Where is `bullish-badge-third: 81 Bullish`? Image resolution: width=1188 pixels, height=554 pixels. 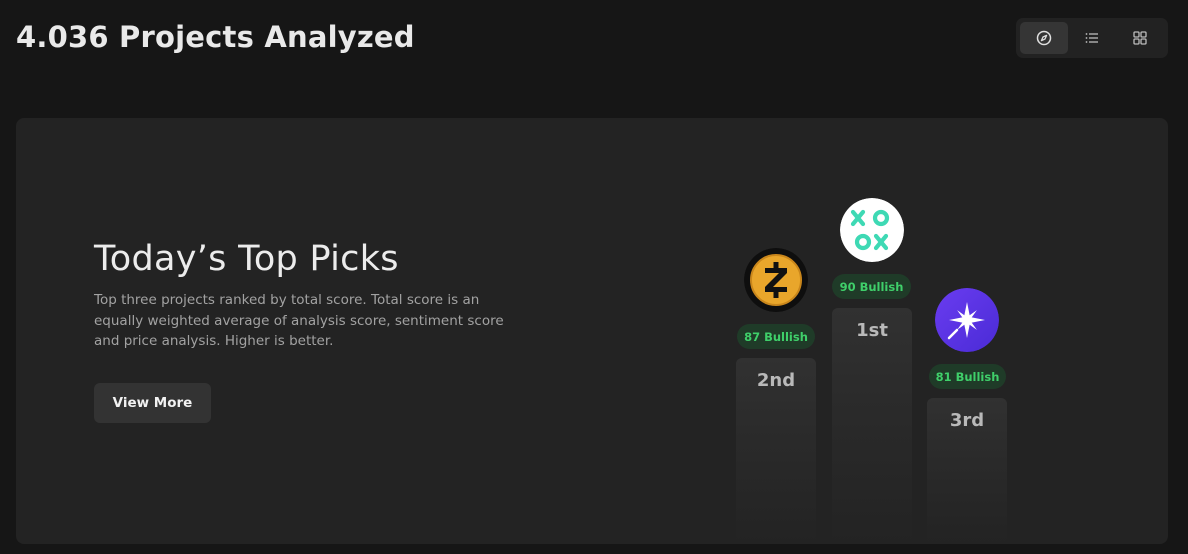
bullish-badge-third: 81 Bullish is located at coordinates (967, 376).